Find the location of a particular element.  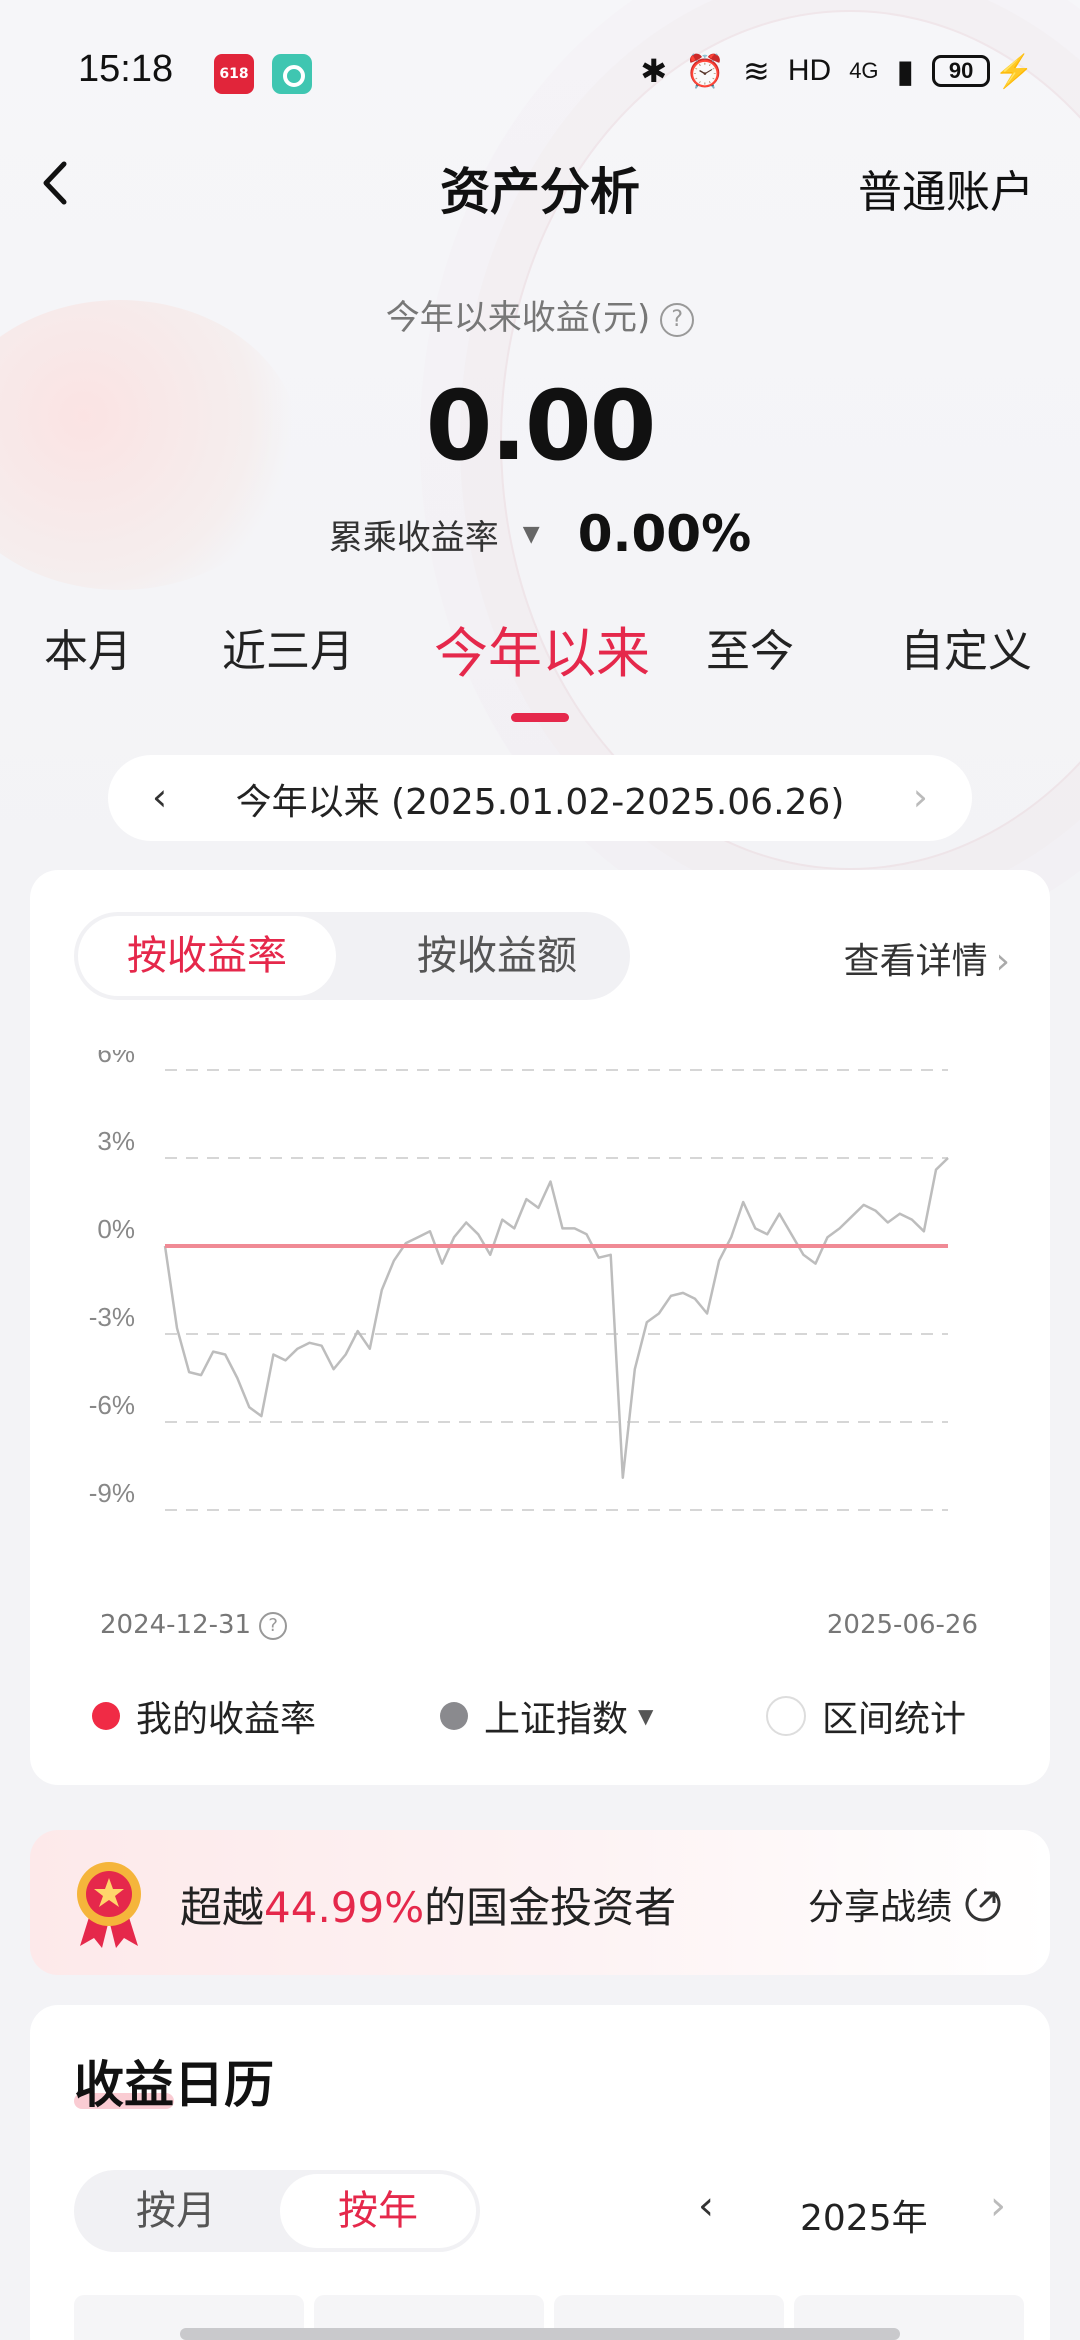

period-tabs: 本月 近三月 今年以来 至今 自定义 is located at coordinates (540, 670).